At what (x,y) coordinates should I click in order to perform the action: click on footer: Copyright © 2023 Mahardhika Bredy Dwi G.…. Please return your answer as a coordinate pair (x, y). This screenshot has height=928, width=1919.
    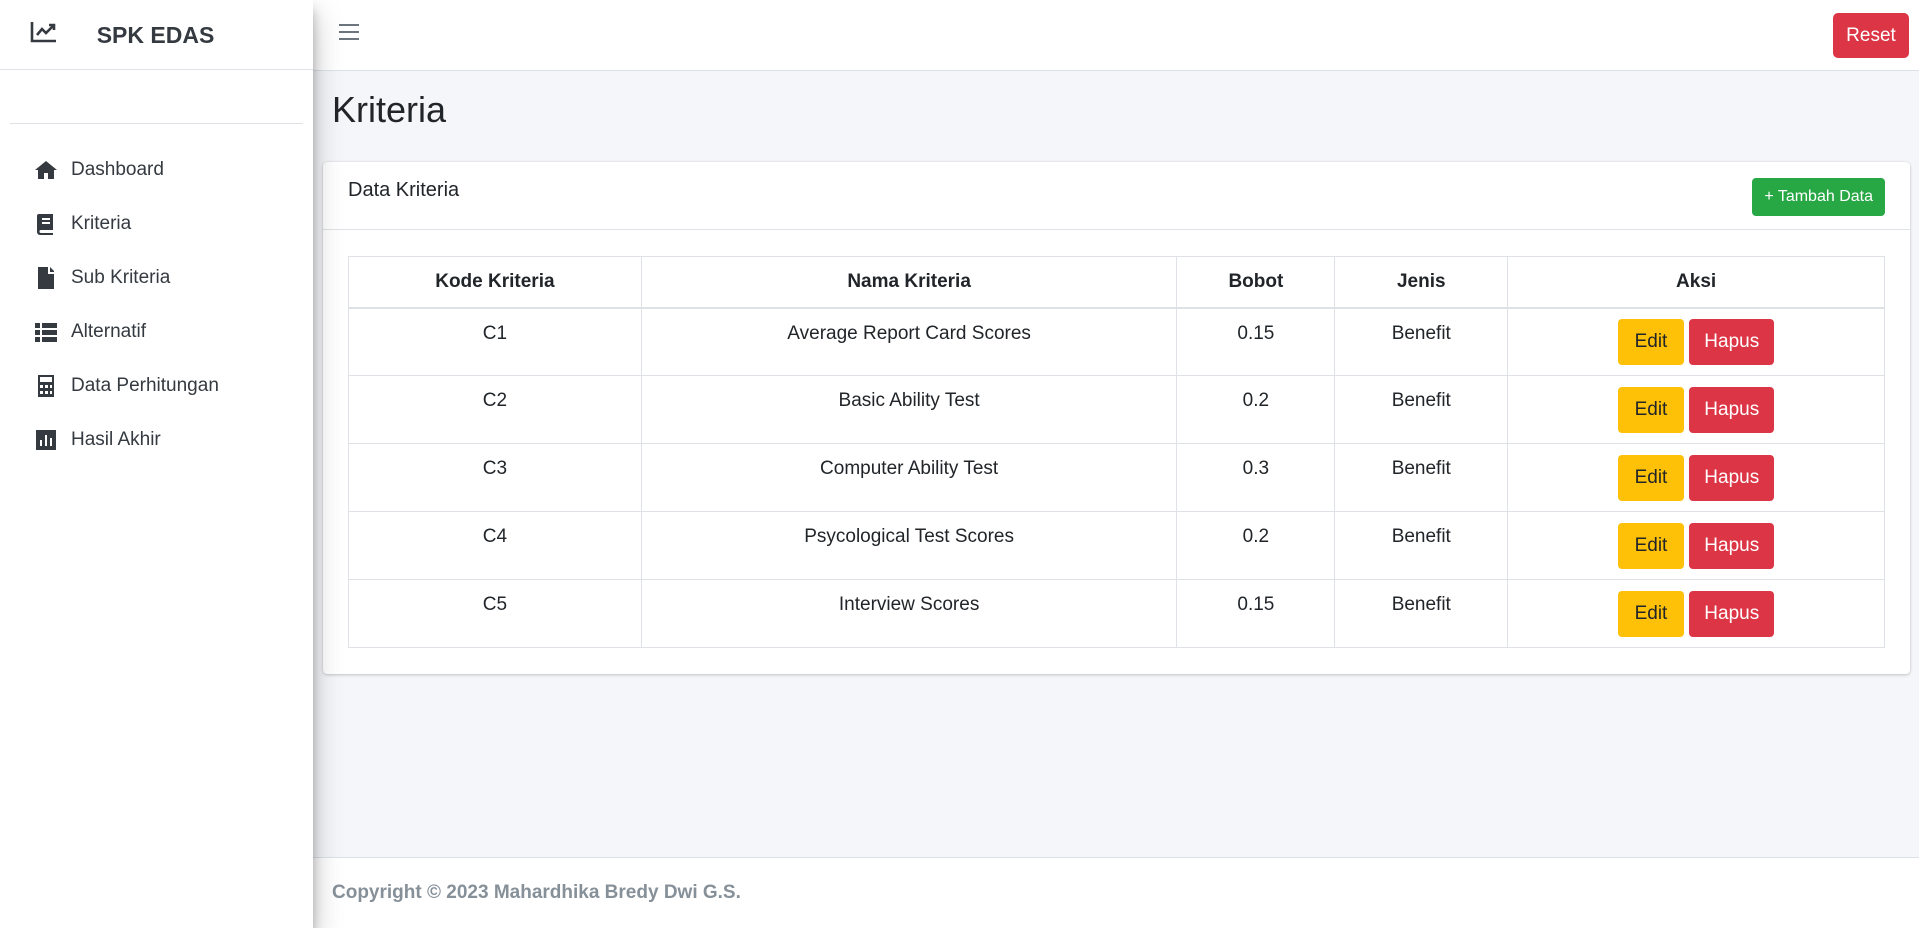
    Looking at the image, I should click on (1116, 892).